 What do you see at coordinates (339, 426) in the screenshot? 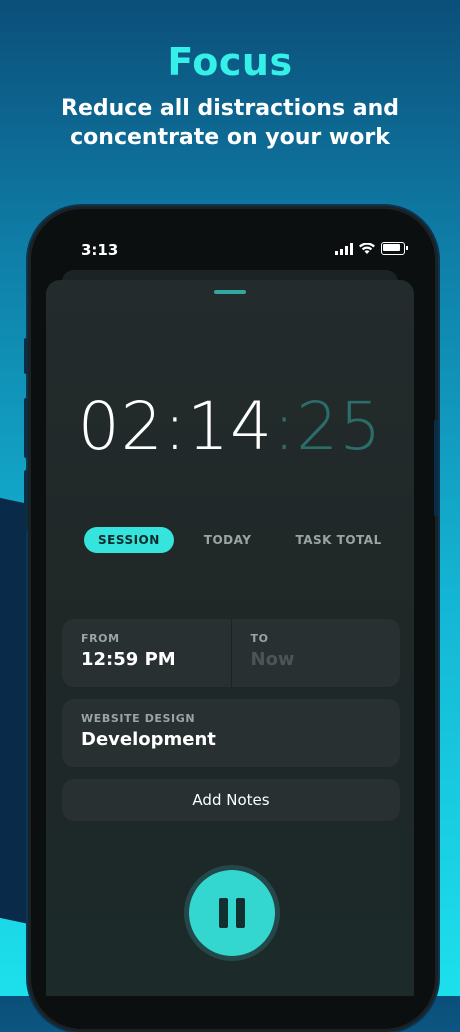
I see `timer-seconds: 25` at bounding box center [339, 426].